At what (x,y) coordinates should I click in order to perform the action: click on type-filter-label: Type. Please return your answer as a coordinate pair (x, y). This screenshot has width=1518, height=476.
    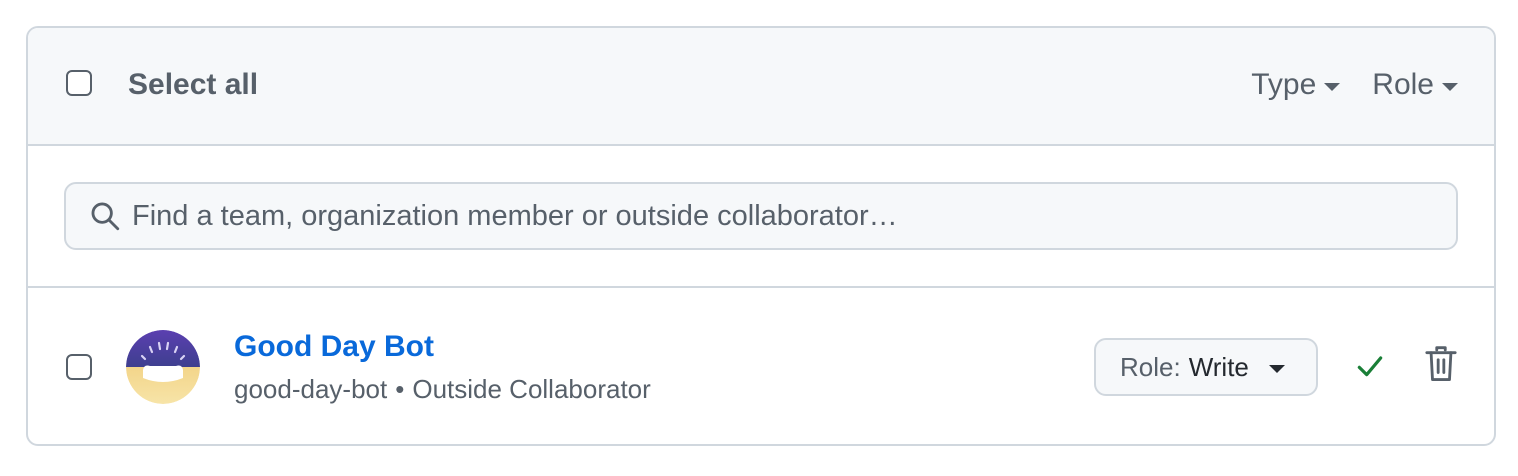
    Looking at the image, I should click on (1284, 84).